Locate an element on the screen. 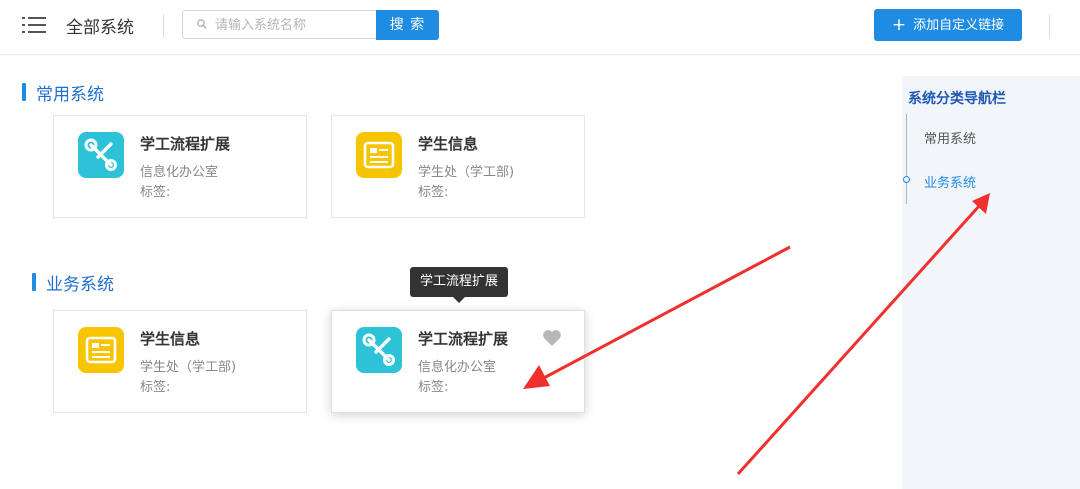 The width and height of the screenshot is (1080, 489). tooltip-arrow is located at coordinates (459, 300).